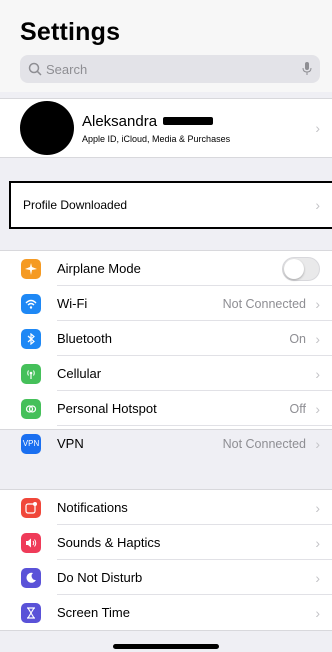  I want to click on settings-row-label: Sounds & Haptics, so click(109, 542).